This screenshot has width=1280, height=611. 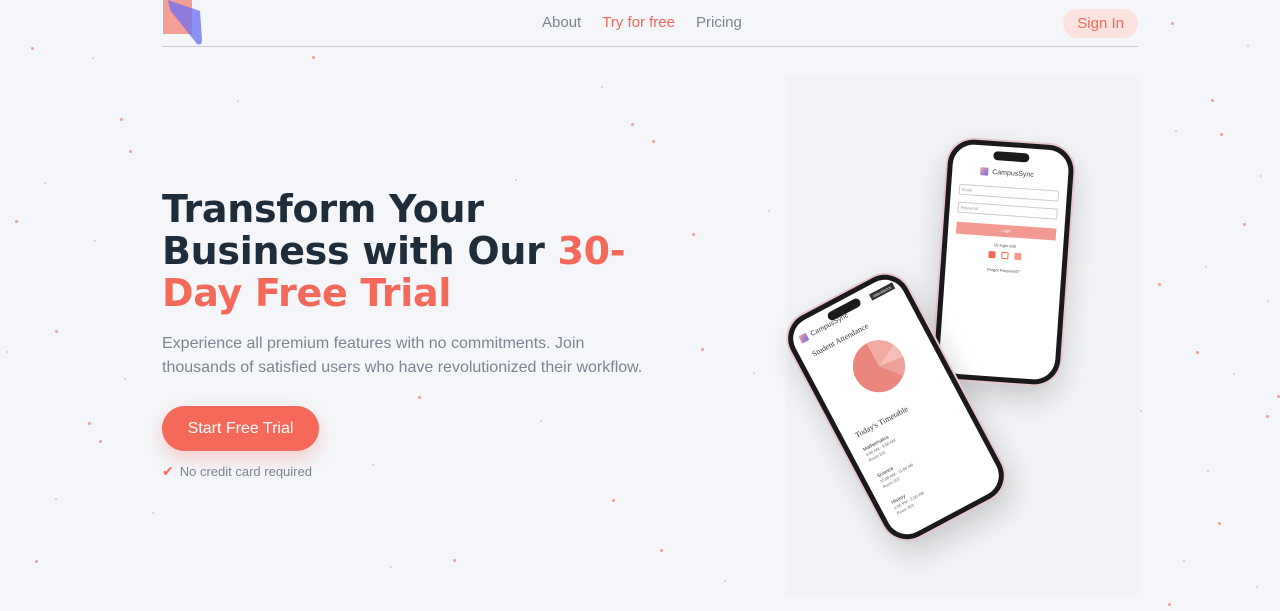 I want to click on google-icon, so click(x=1004, y=255).